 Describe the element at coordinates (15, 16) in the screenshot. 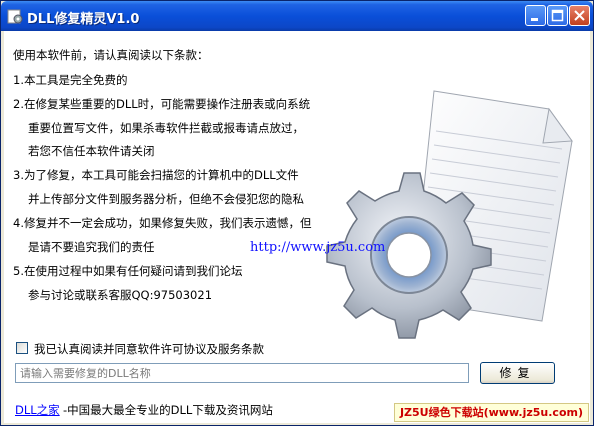

I see `app-icon` at that location.